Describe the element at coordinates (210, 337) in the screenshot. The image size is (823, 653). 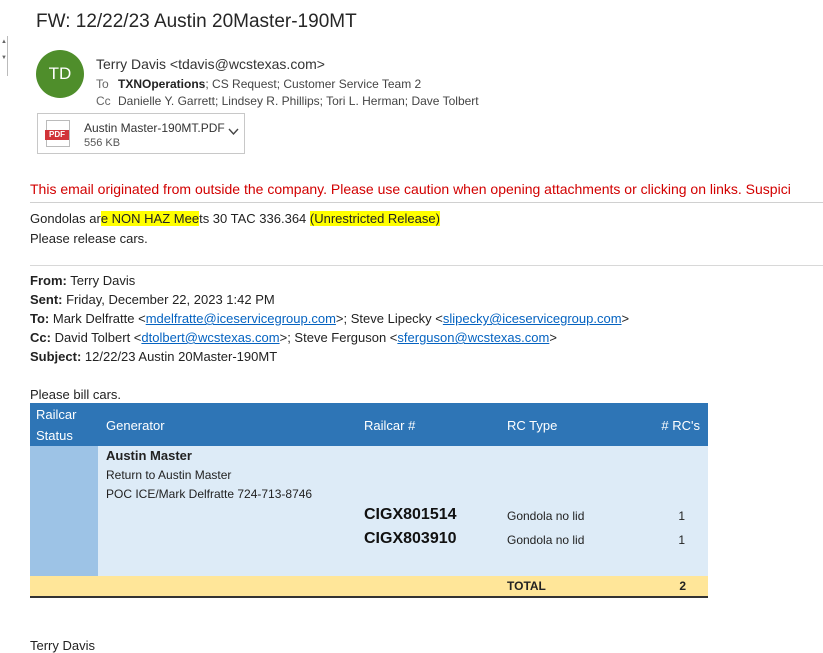
I see `fwd-cc-link-1: dtolbert@wcstexas.com` at that location.